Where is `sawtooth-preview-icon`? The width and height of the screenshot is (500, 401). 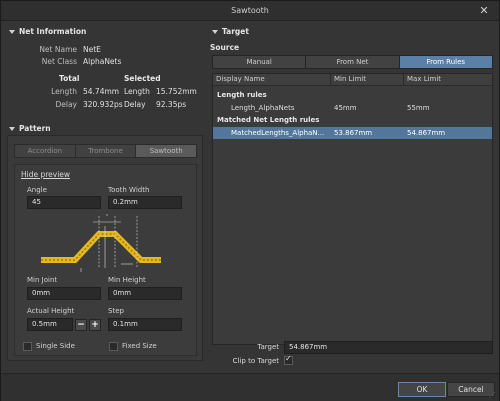 sawtooth-preview-icon is located at coordinates (101, 243).